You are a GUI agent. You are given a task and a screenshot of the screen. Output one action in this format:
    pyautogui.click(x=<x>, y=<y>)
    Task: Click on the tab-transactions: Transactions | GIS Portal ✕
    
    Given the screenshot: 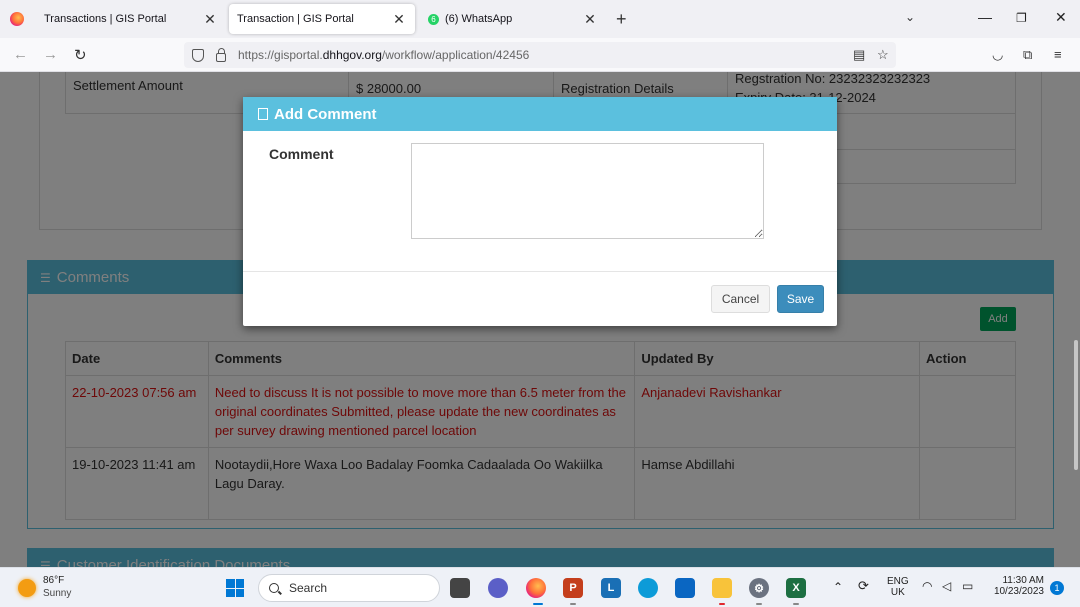 What is the action you would take?
    pyautogui.click(x=131, y=19)
    